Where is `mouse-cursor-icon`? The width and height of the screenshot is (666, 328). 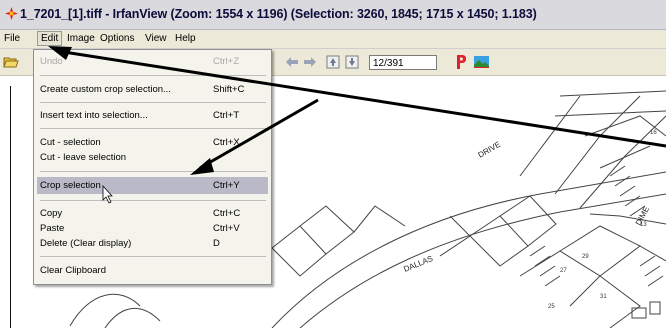 mouse-cursor-icon is located at coordinates (107, 194).